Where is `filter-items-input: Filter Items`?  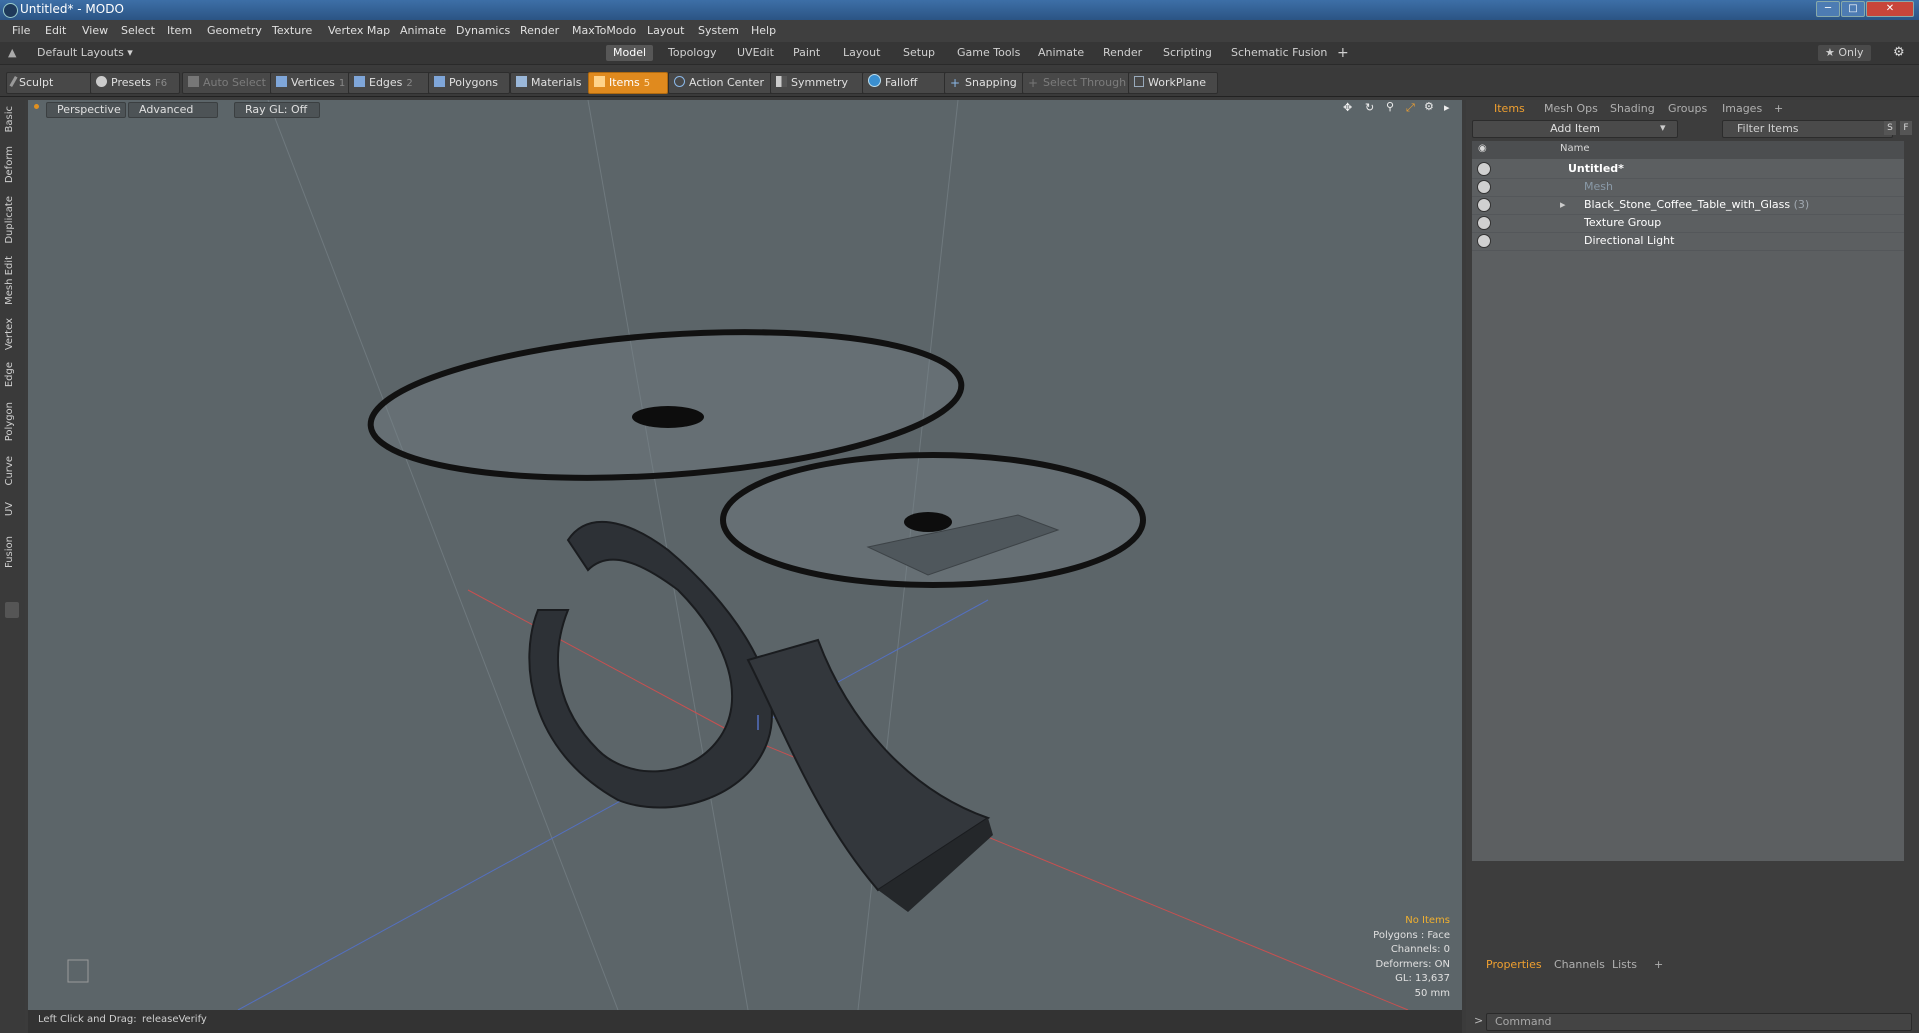 filter-items-input: Filter Items is located at coordinates (1807, 129).